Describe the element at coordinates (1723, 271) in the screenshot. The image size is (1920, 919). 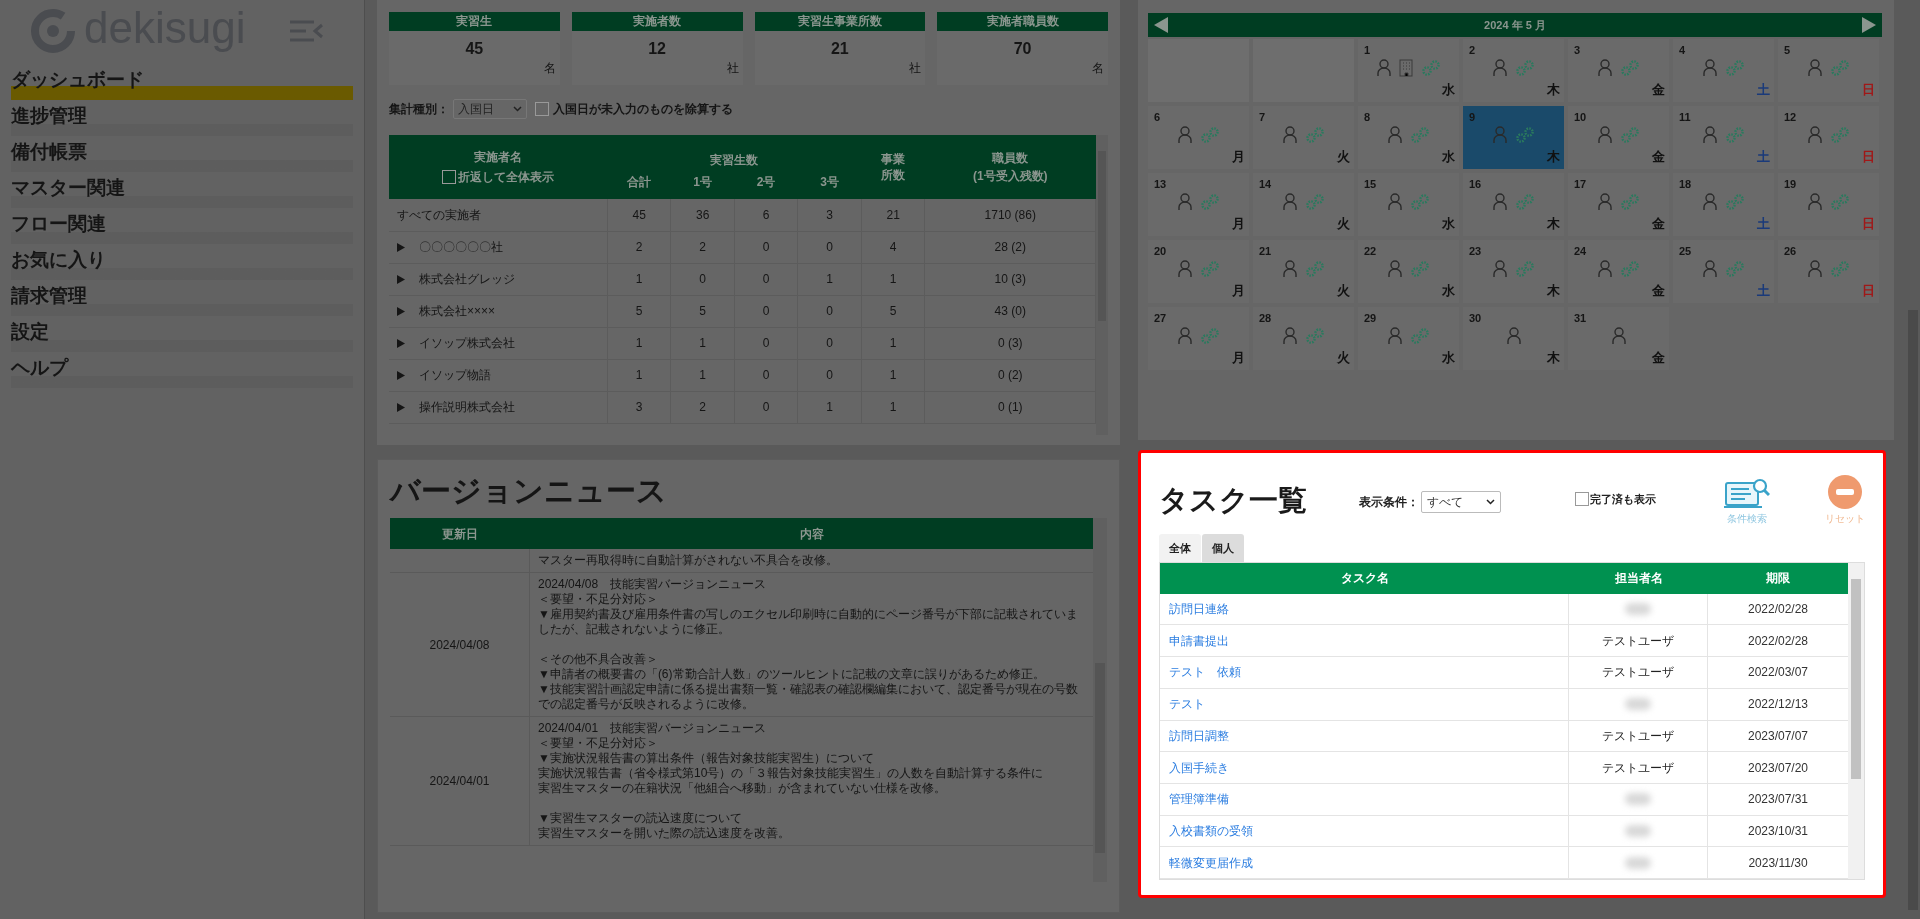
I see `calendar-day: 25 土` at that location.